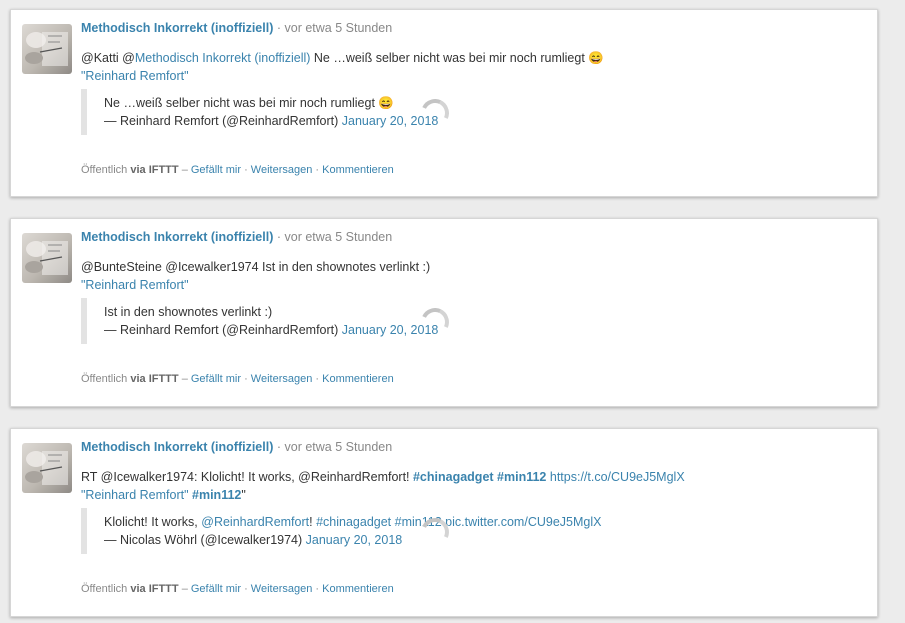 Image resolution: width=905 pixels, height=623 pixels. What do you see at coordinates (617, 477) in the screenshot?
I see `inline-link: https://t.co/CU9eJ5MglX` at bounding box center [617, 477].